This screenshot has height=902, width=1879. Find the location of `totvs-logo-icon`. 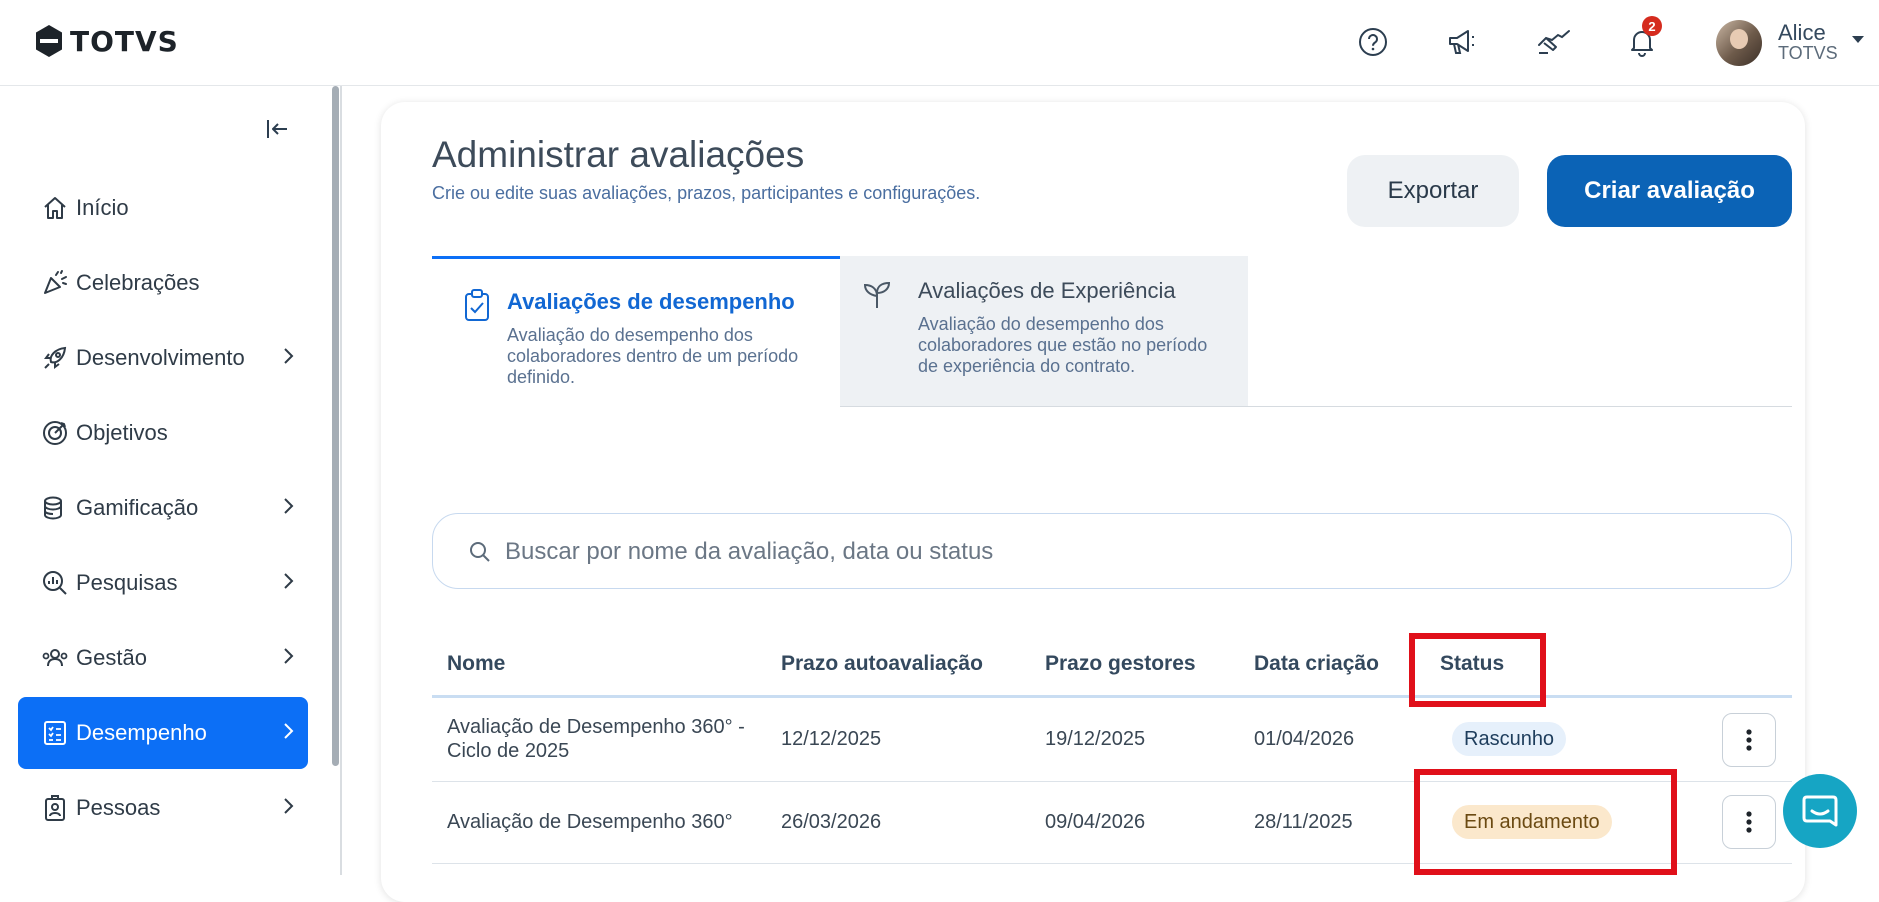

totvs-logo-icon is located at coordinates (49, 41).